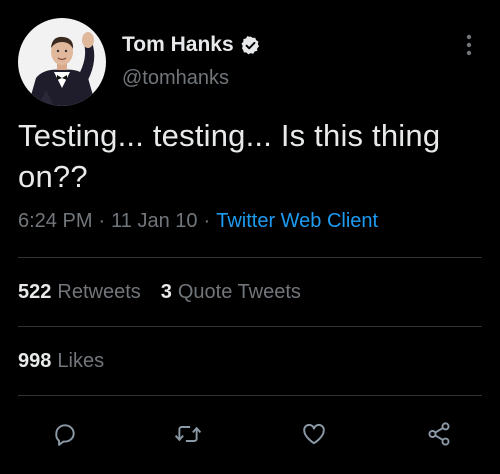 The width and height of the screenshot is (500, 474). I want to click on retweet-icon, so click(188, 434).